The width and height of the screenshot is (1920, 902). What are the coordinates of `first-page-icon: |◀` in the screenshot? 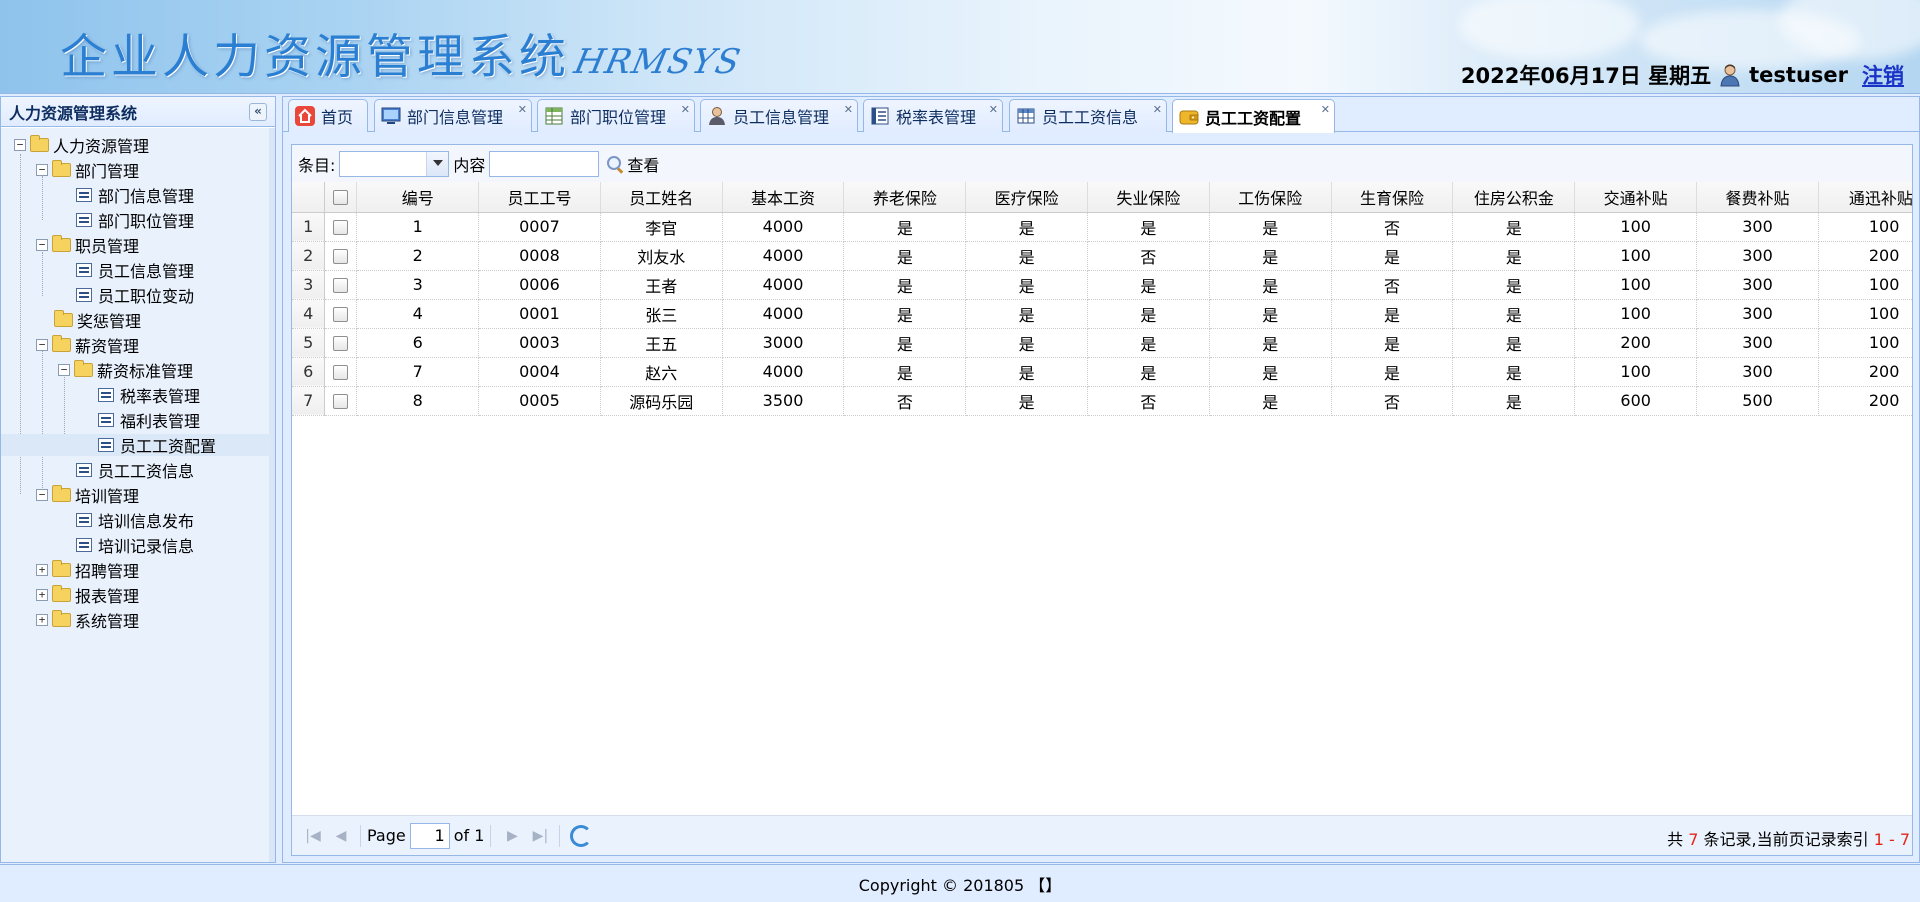 It's located at (313, 836).